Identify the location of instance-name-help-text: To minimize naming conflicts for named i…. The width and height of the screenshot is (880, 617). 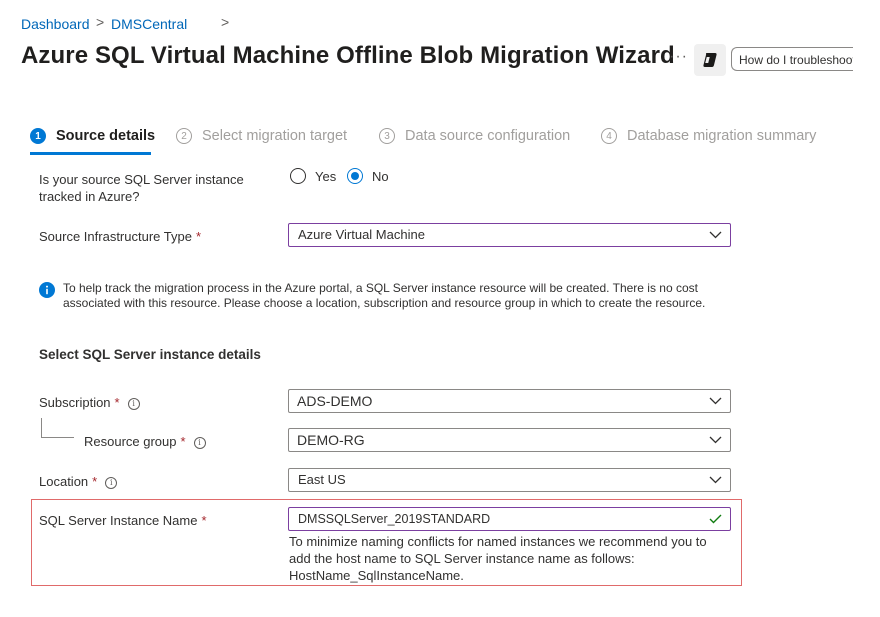
(498, 558).